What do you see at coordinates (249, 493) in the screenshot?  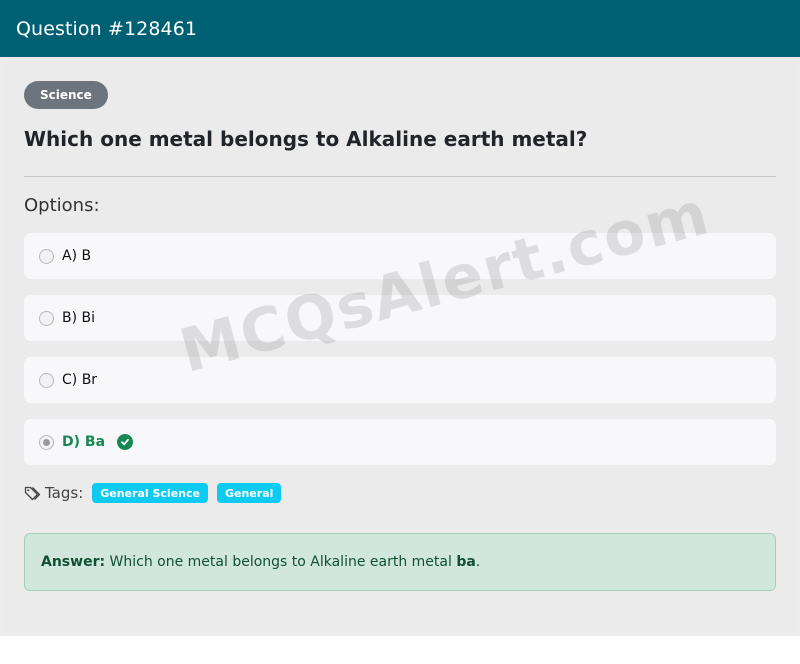 I see `tag-general: General` at bounding box center [249, 493].